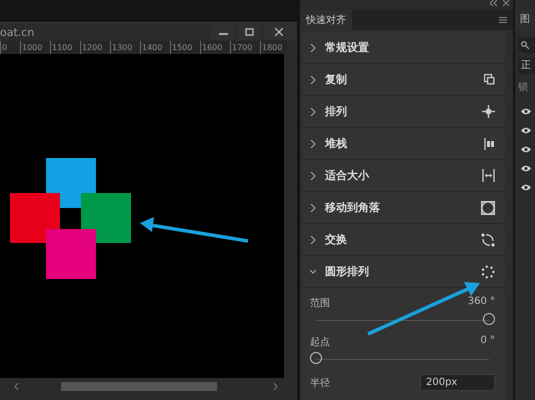  Describe the element at coordinates (403, 240) in the screenshot. I see `section-header: 交换` at that location.